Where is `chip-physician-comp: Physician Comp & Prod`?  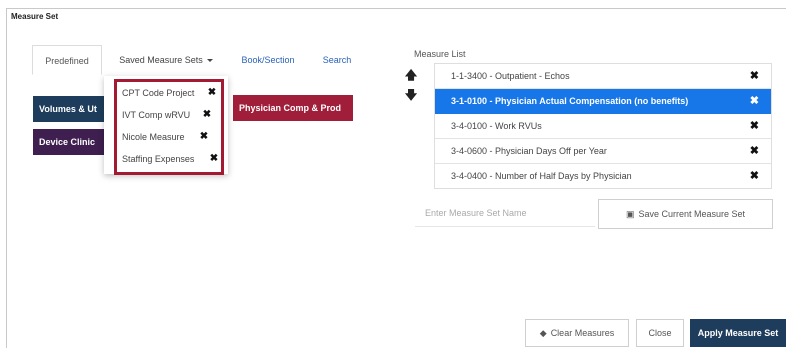 chip-physician-comp: Physician Comp & Prod is located at coordinates (293, 108).